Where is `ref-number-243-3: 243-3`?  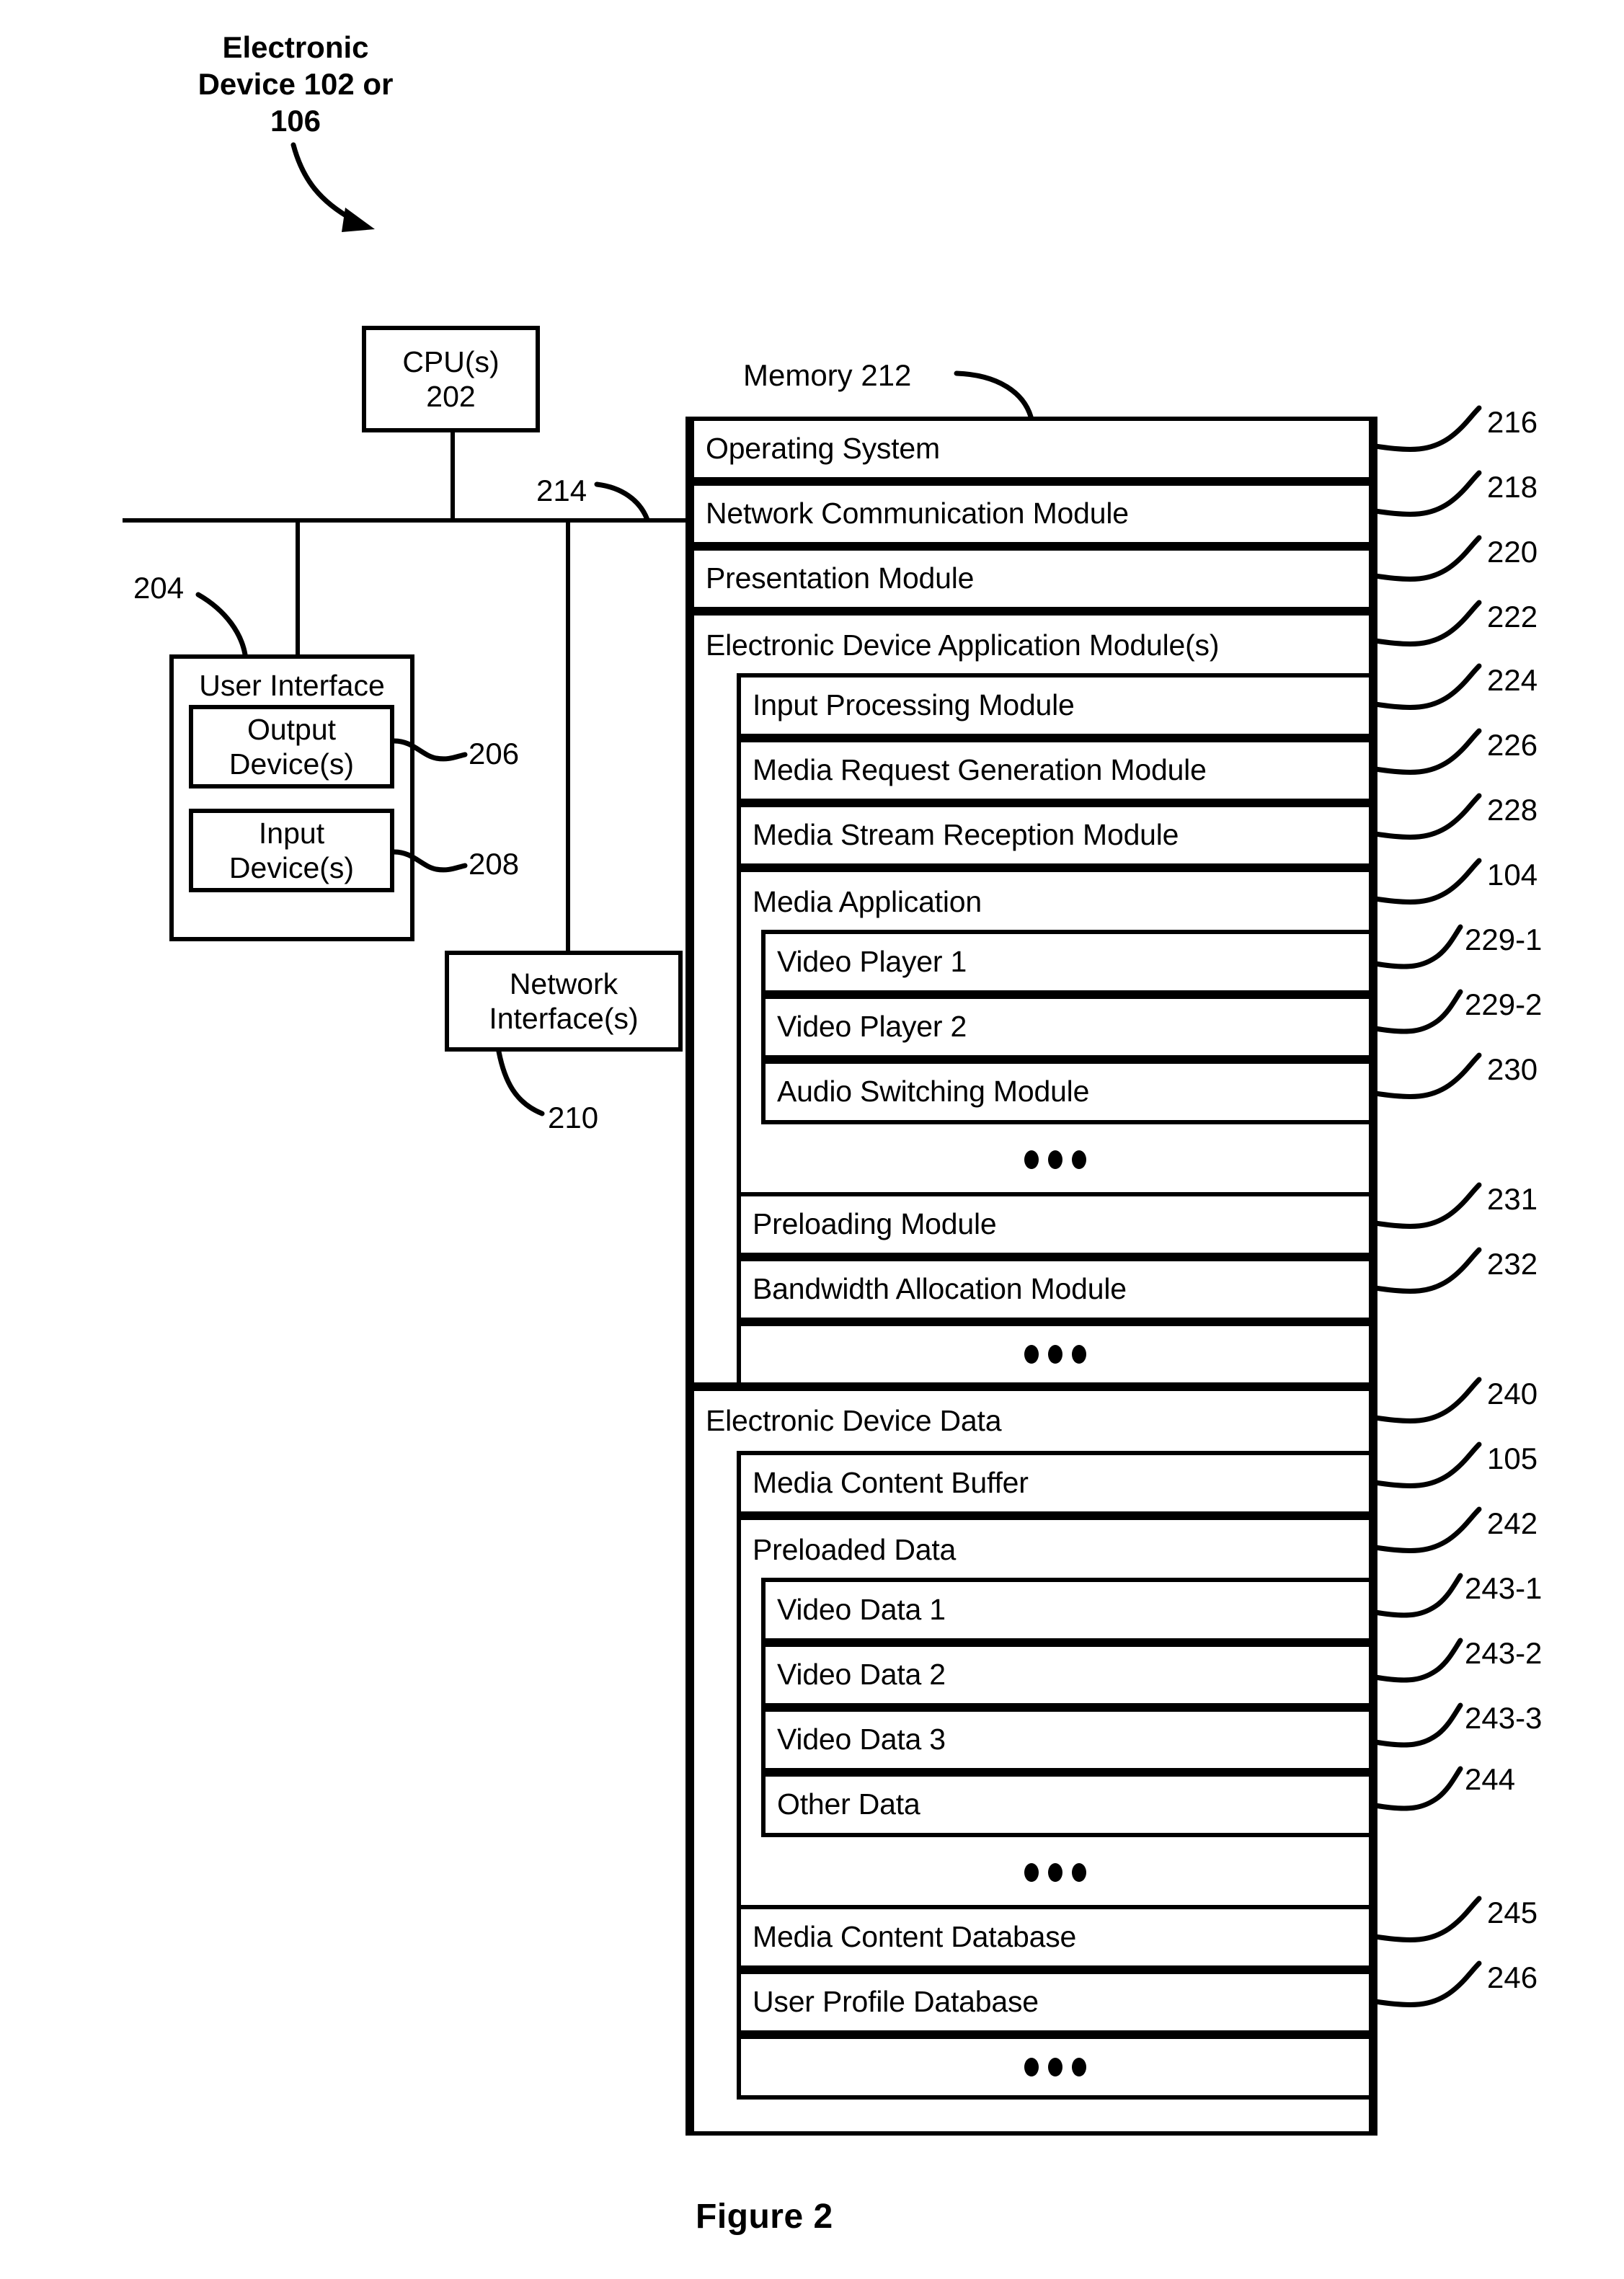
ref-number-243-3: 243-3 is located at coordinates (1504, 1718).